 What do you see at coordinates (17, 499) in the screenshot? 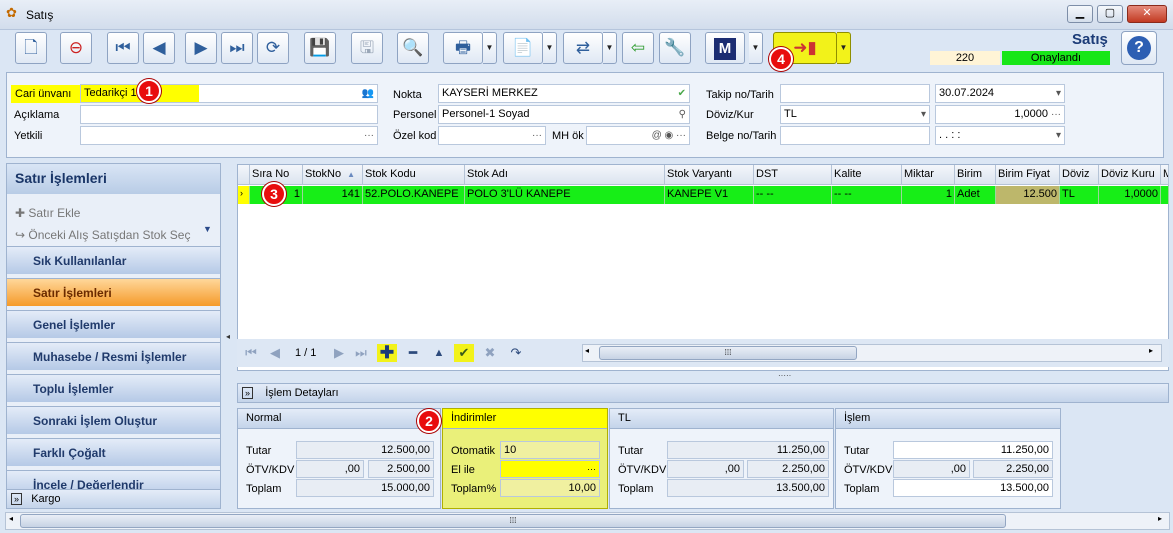
I see `expand-icon: »` at bounding box center [17, 499].